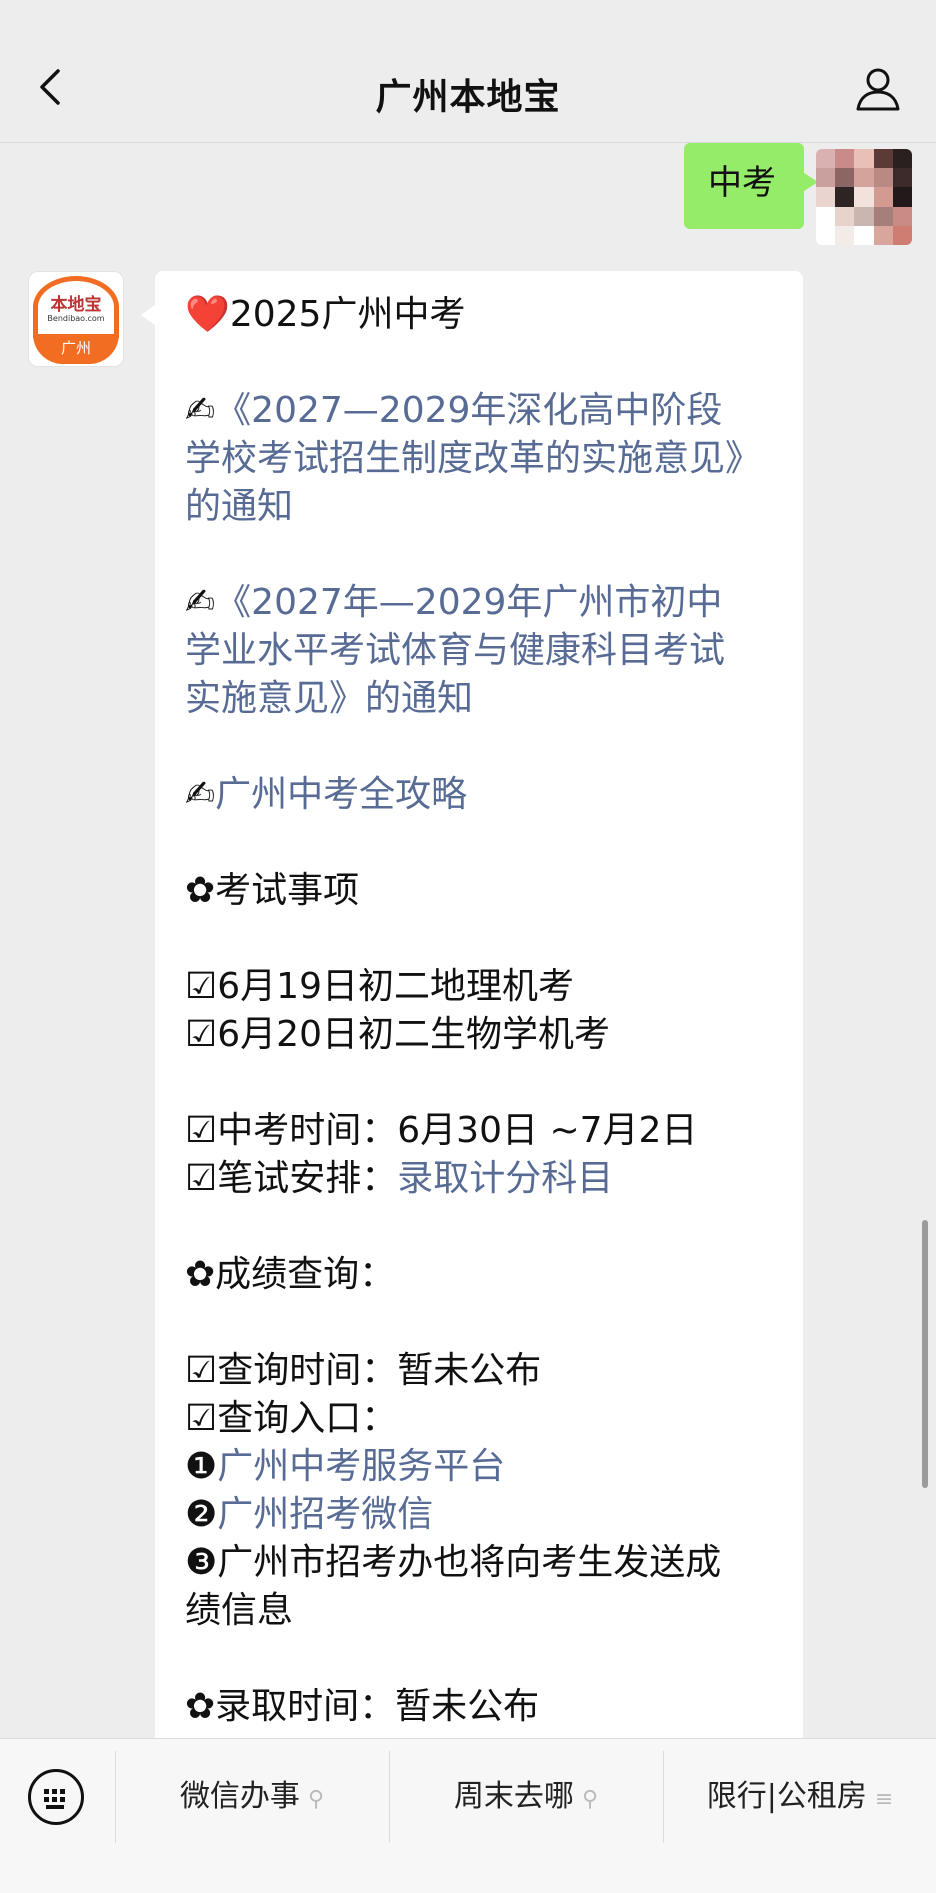  I want to click on status-time, so click(155, 3).